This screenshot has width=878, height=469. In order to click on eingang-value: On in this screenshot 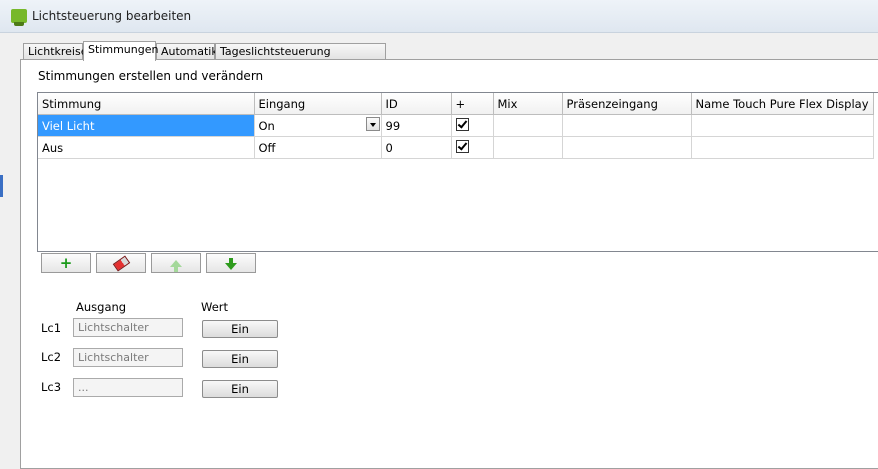, I will do `click(266, 125)`.